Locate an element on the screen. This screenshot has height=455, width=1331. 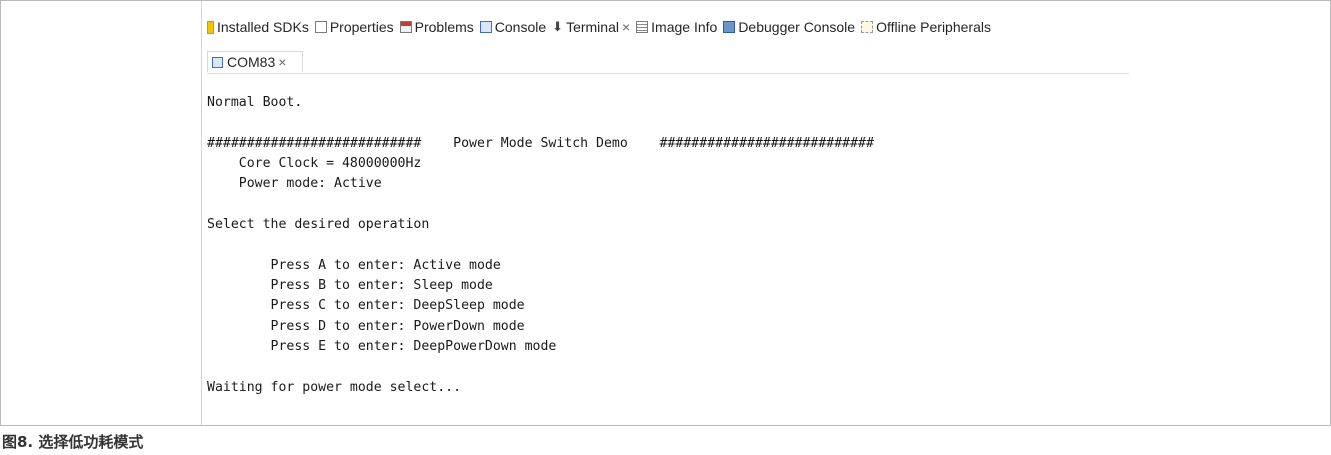
sdk-icon is located at coordinates (210, 27).